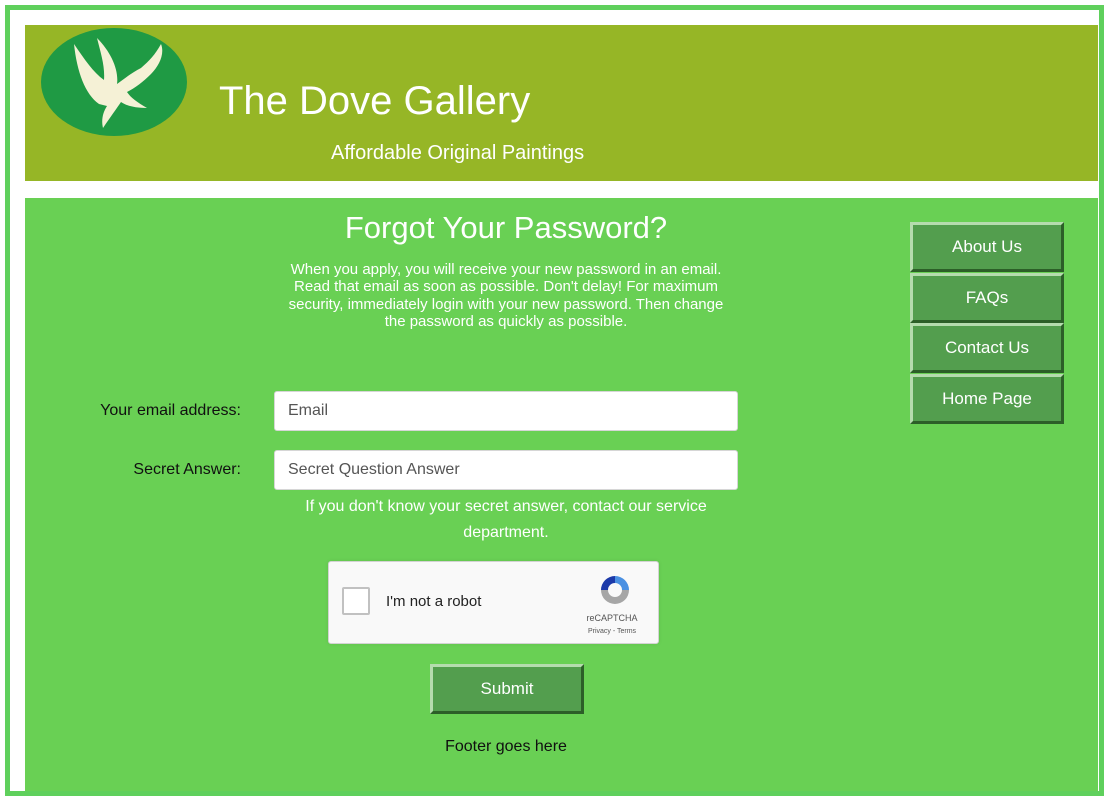  I want to click on recaptcha-checkbox, so click(356, 601).